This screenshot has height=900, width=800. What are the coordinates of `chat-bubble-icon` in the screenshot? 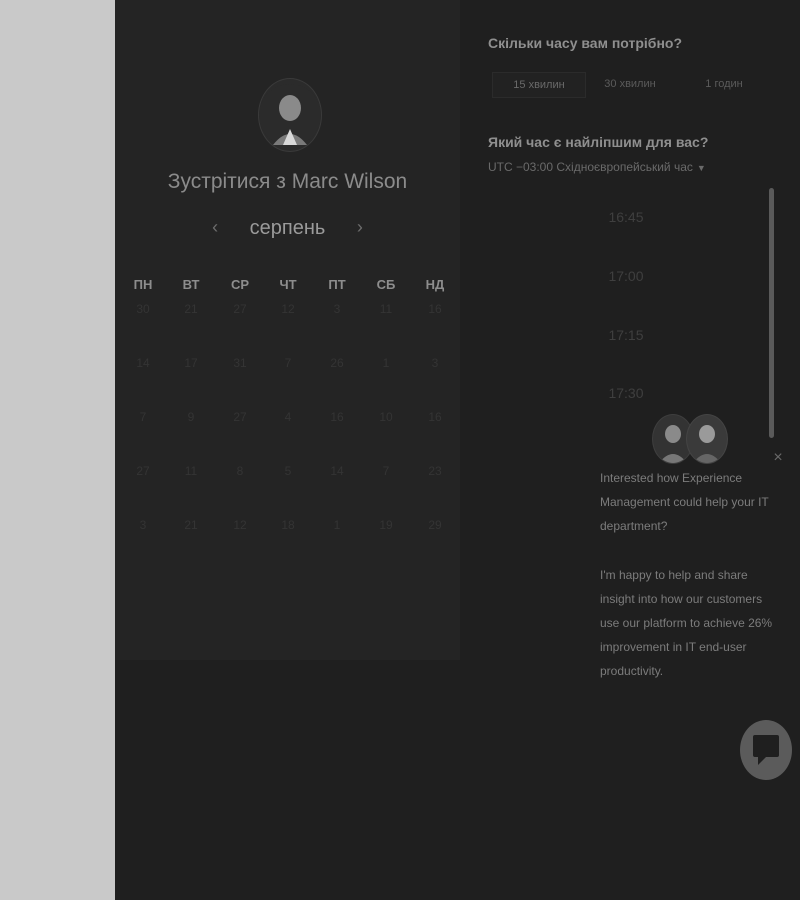 It's located at (766, 750).